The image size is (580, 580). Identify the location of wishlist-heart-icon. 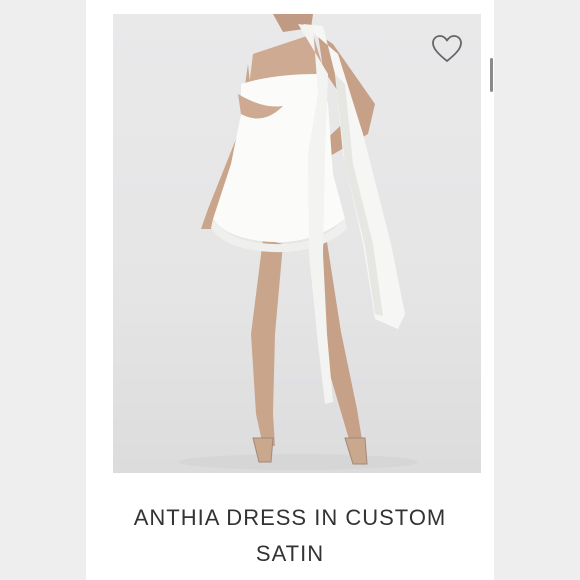
(447, 49).